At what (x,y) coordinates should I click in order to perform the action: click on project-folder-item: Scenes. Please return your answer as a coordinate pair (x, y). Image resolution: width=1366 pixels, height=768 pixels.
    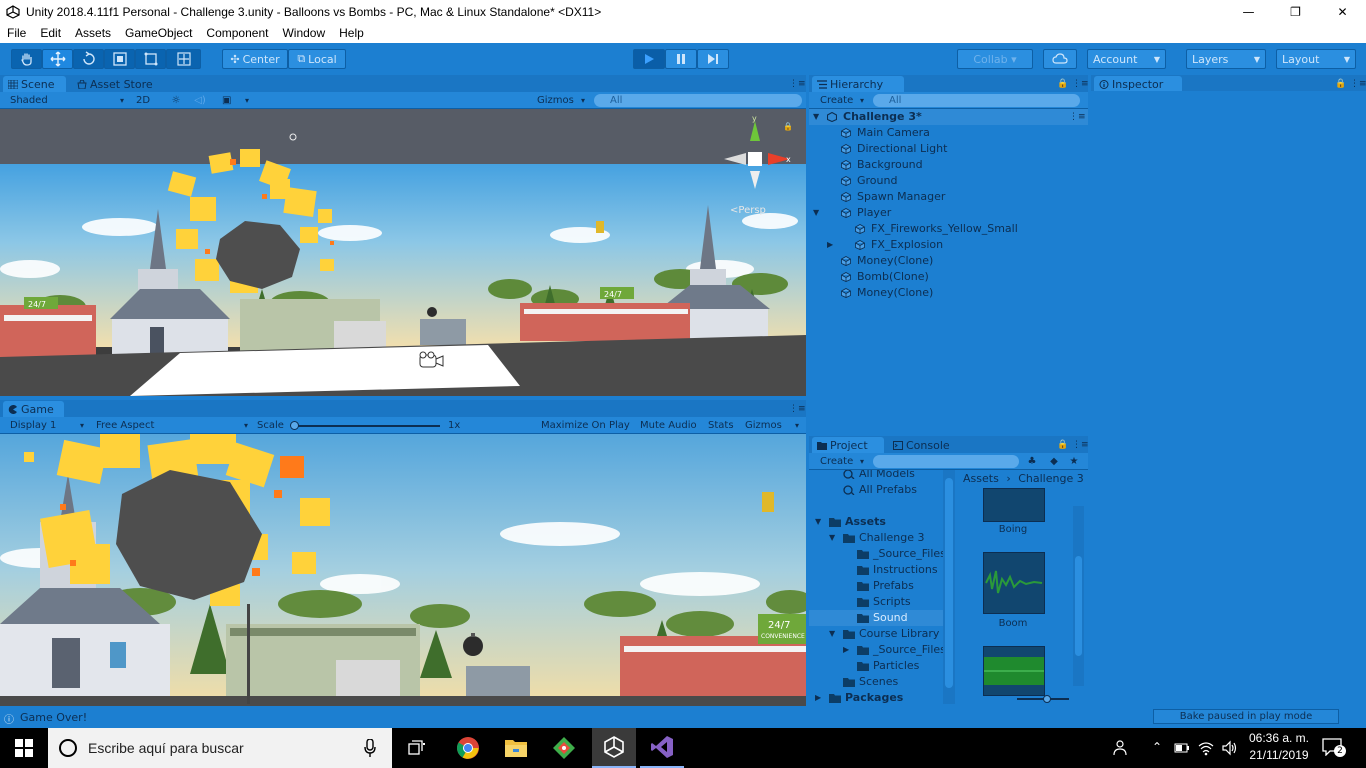
    Looking at the image, I should click on (876, 682).